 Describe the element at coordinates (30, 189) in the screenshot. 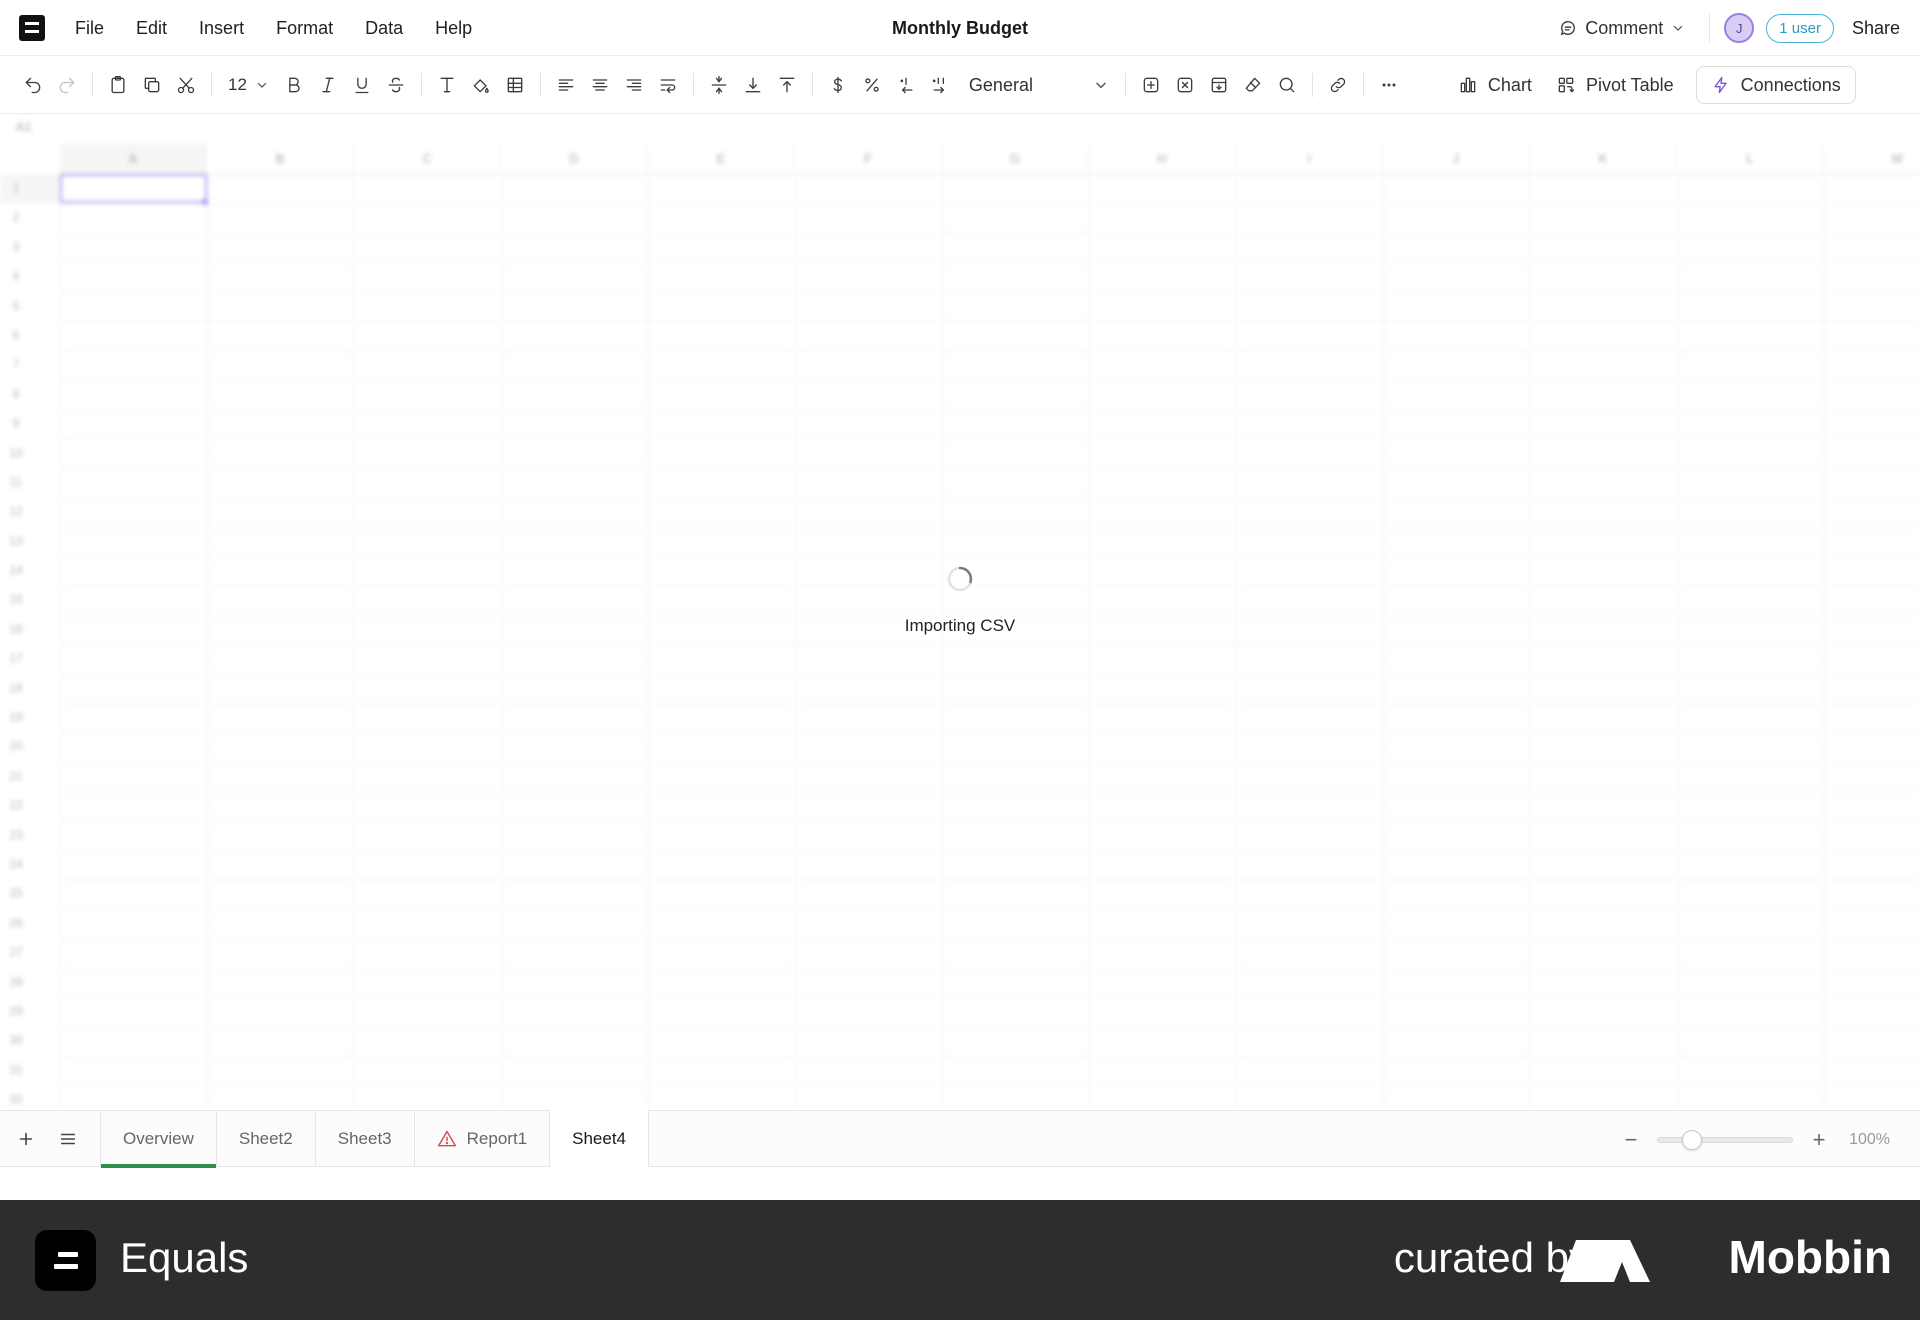

I see `row-header: 1` at that location.